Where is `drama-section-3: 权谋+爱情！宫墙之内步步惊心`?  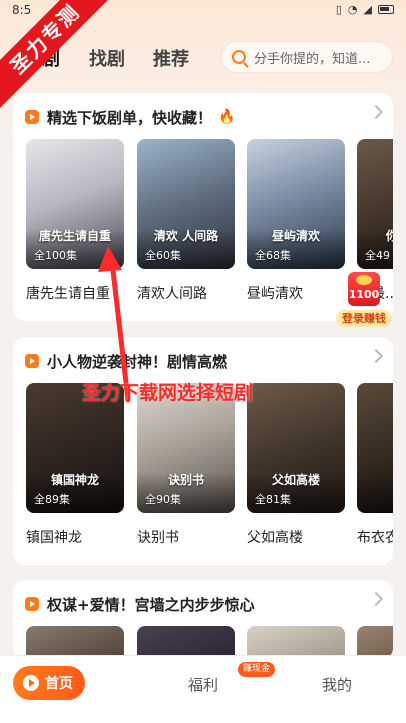 drama-section-3: 权谋+爱情！宫墙之内步步惊心 is located at coordinates (203, 620).